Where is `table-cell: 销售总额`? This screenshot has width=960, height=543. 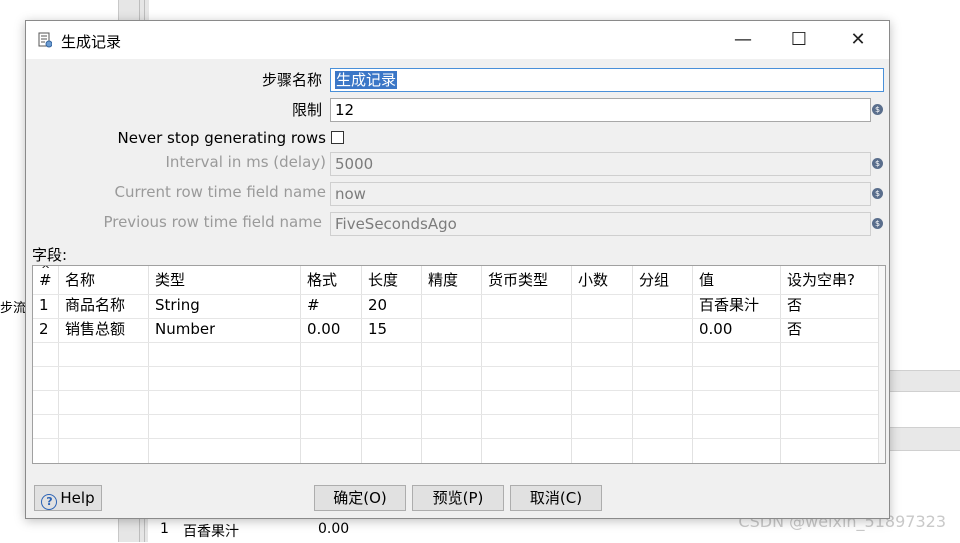 table-cell: 销售总额 is located at coordinates (92, 330).